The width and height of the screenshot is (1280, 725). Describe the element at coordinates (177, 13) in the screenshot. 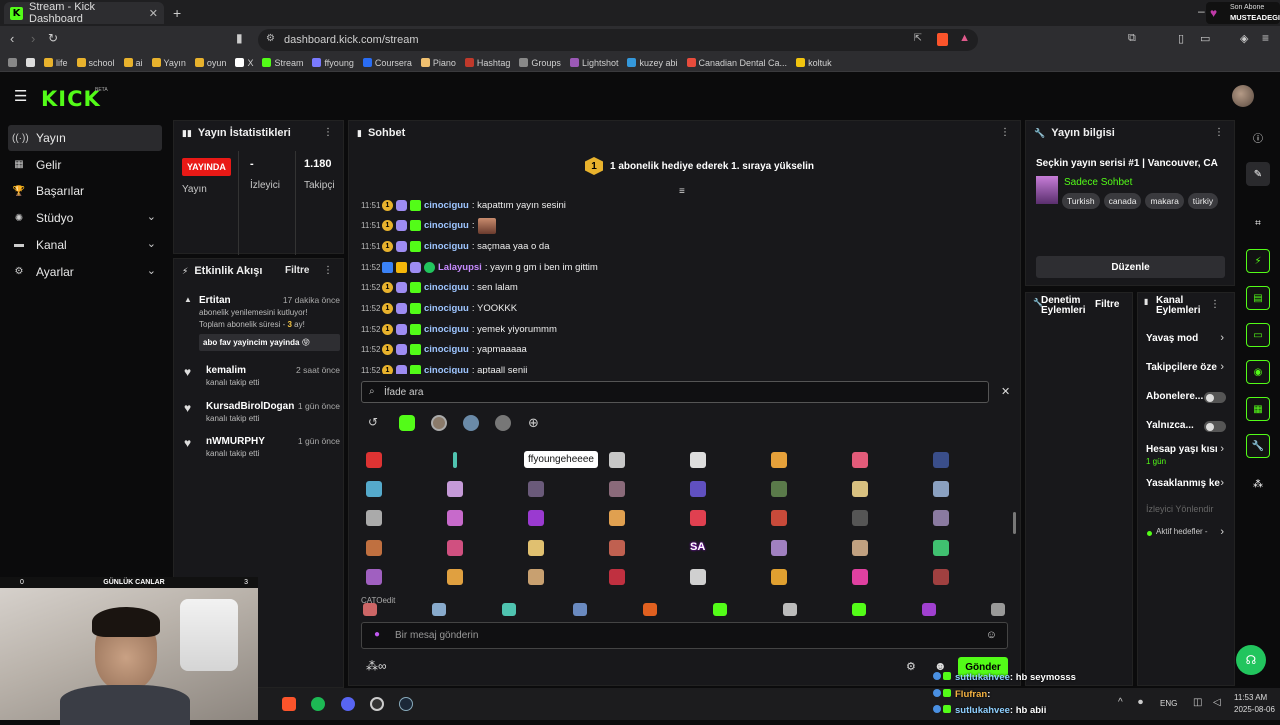

I see `new-tab-button: +` at that location.